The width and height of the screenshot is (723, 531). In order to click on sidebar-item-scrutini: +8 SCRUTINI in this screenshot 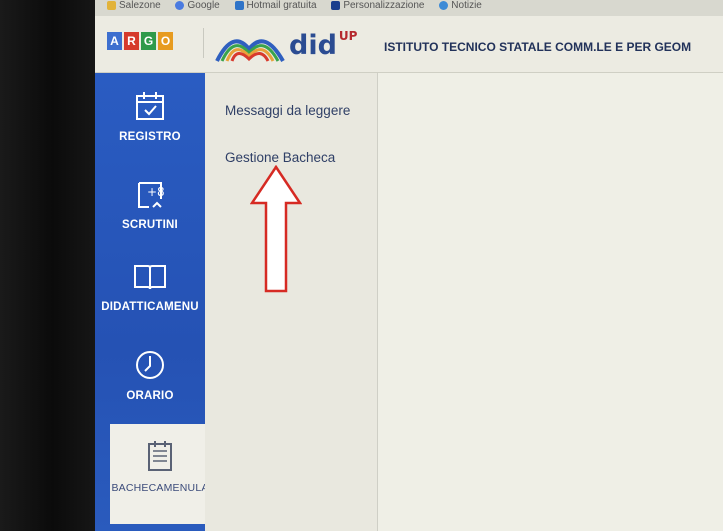, I will do `click(150, 204)`.